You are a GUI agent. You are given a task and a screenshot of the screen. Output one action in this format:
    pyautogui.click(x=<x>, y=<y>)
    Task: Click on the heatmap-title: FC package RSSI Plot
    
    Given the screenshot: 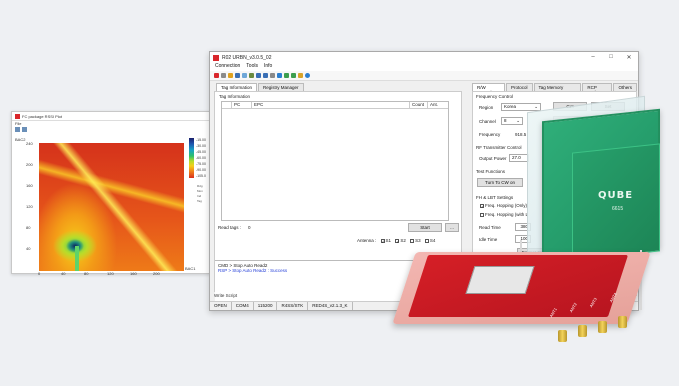 What is the action you would take?
    pyautogui.click(x=42, y=116)
    